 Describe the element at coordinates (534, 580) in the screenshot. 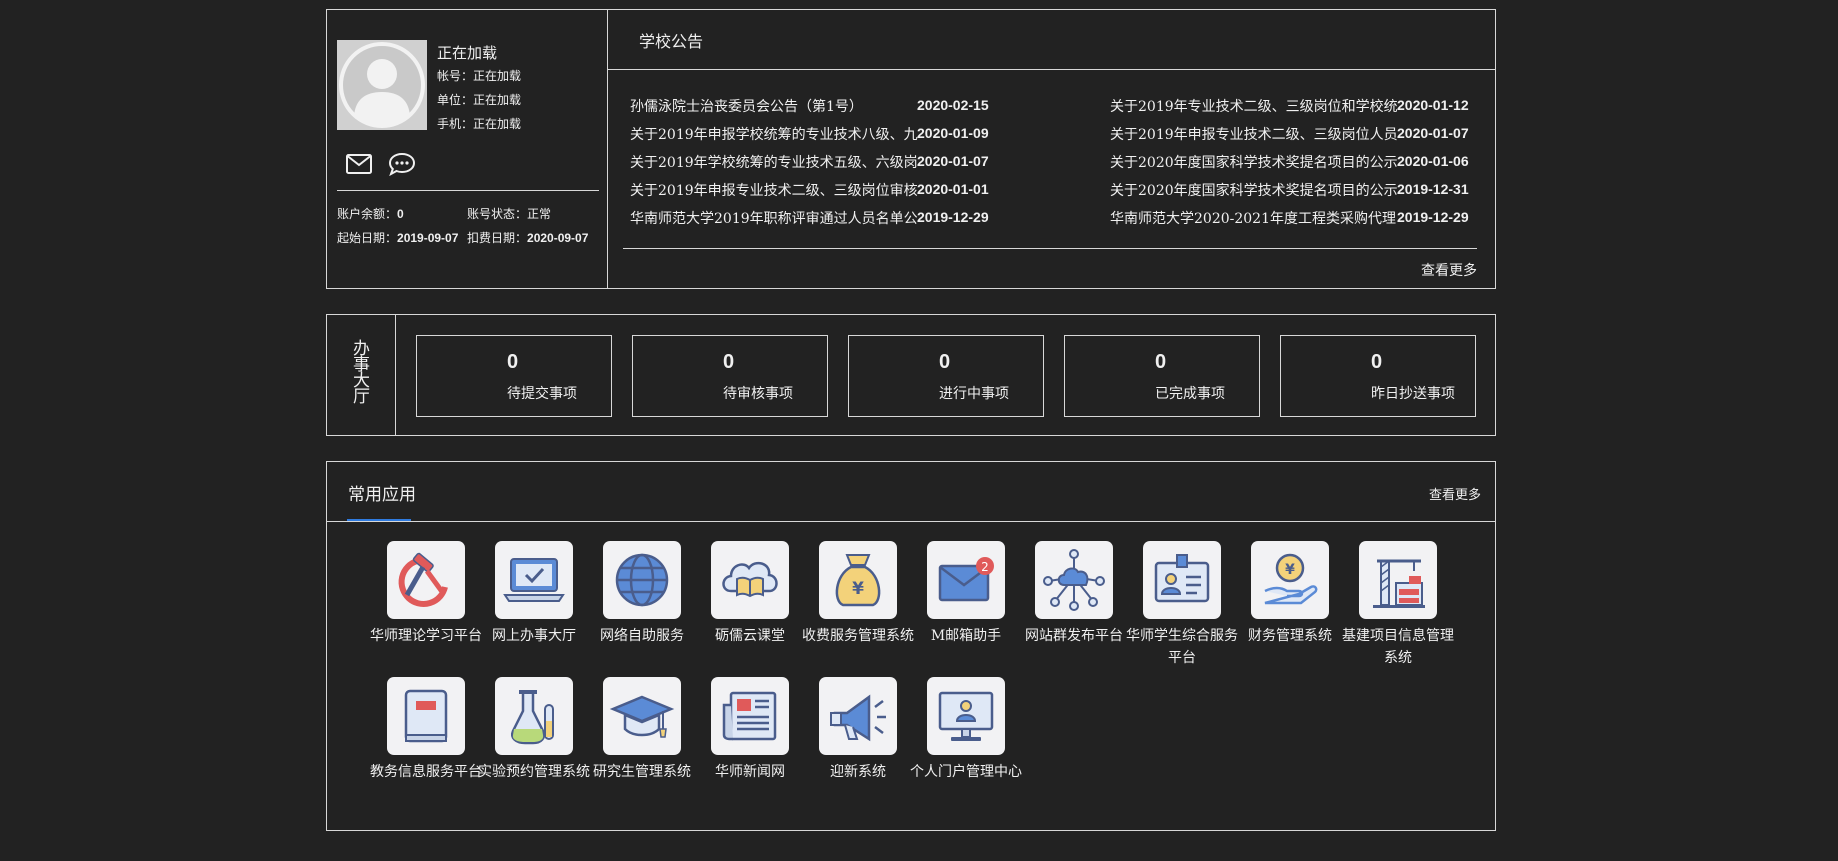

I see `laptop-check-icon` at that location.